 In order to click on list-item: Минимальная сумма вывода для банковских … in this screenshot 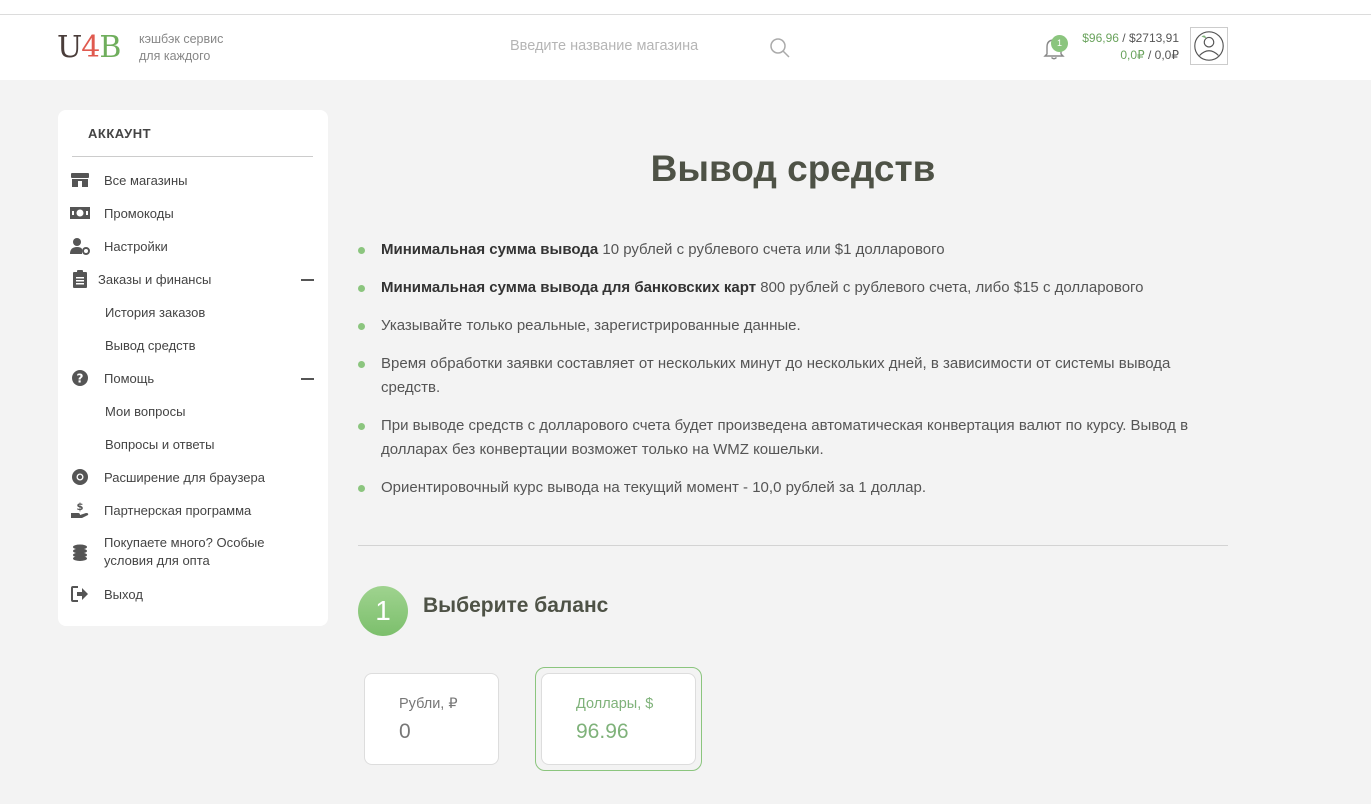, I will do `click(793, 288)`.